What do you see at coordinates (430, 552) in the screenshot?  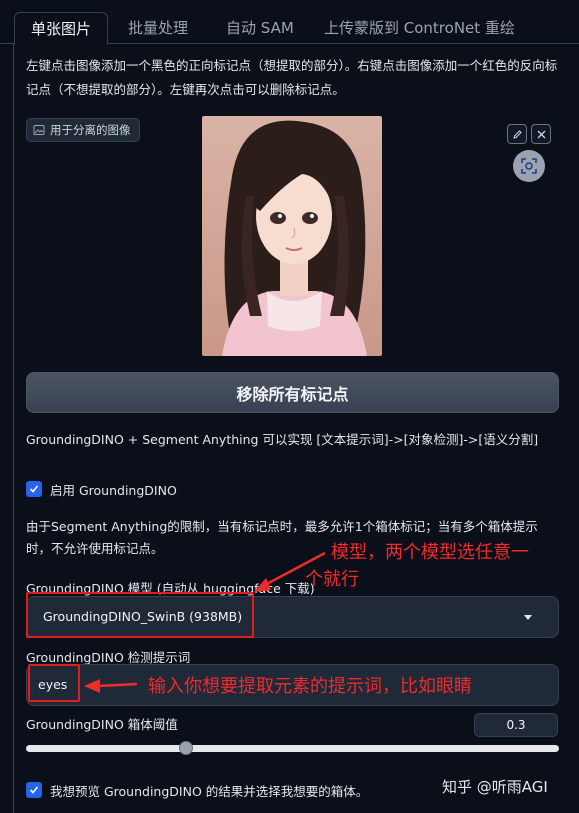 I see `model-annotation-line1: 模型，两个模型选任意一` at bounding box center [430, 552].